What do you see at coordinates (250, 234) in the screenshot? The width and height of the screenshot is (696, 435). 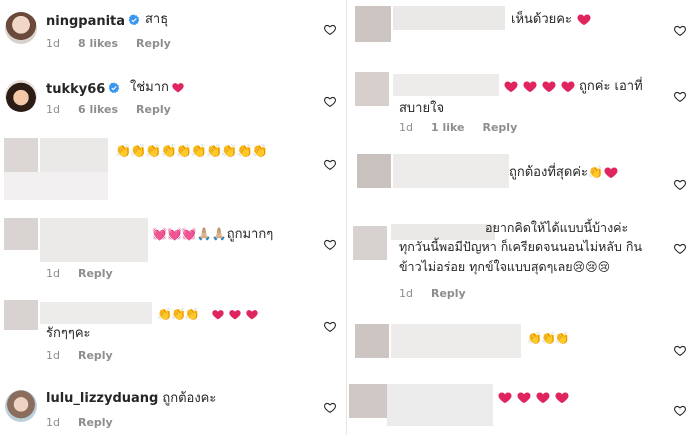 I see `comment-text-content: ถูกมากๆ` at bounding box center [250, 234].